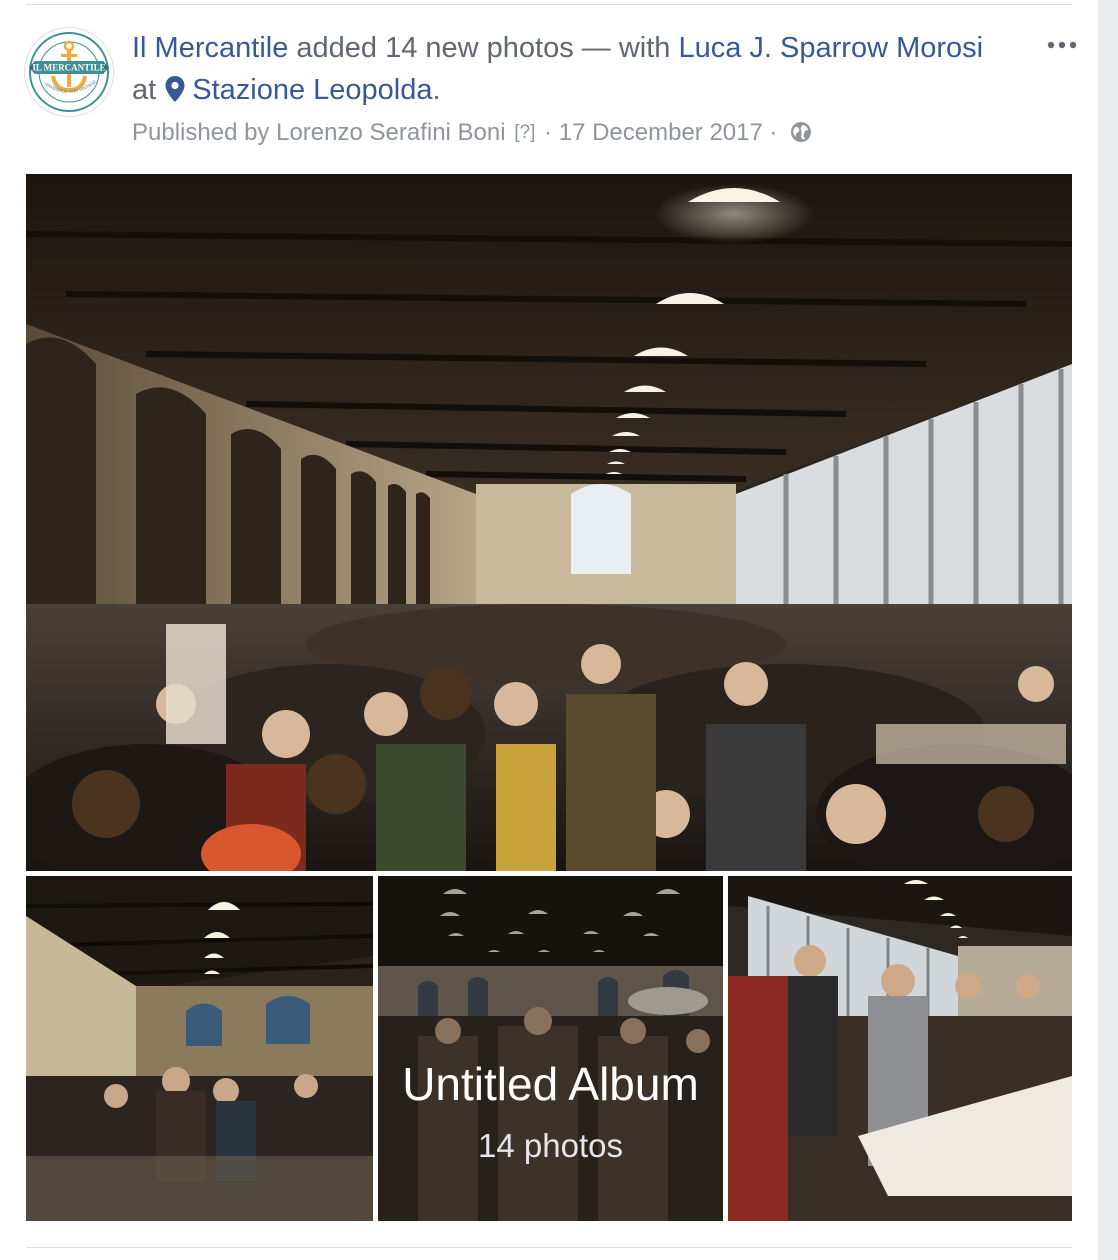  I want to click on album-thumbnail: Untitled Album 14 photos, so click(550, 1048).